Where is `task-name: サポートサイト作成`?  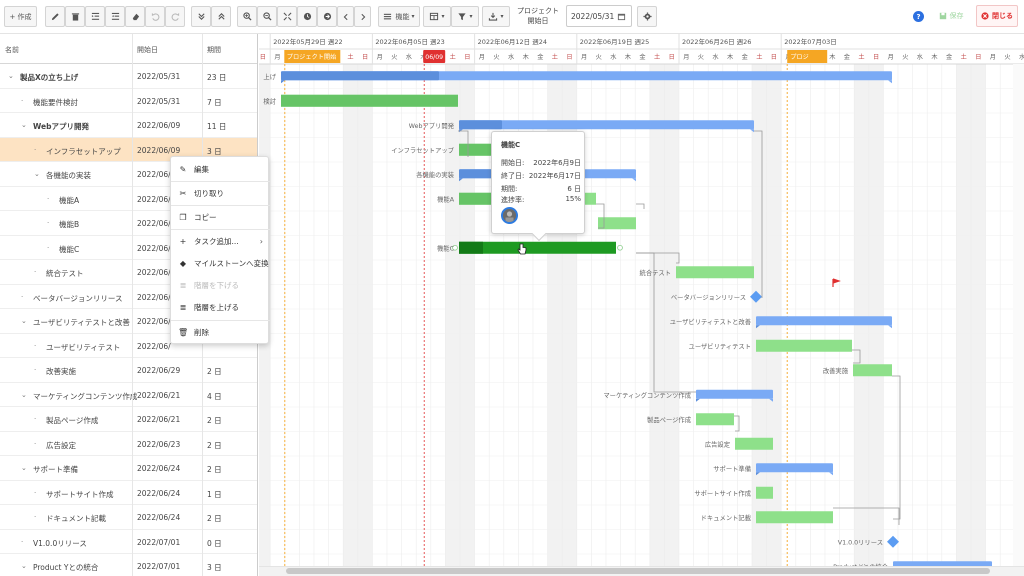 task-name: サポートサイト作成 is located at coordinates (80, 494).